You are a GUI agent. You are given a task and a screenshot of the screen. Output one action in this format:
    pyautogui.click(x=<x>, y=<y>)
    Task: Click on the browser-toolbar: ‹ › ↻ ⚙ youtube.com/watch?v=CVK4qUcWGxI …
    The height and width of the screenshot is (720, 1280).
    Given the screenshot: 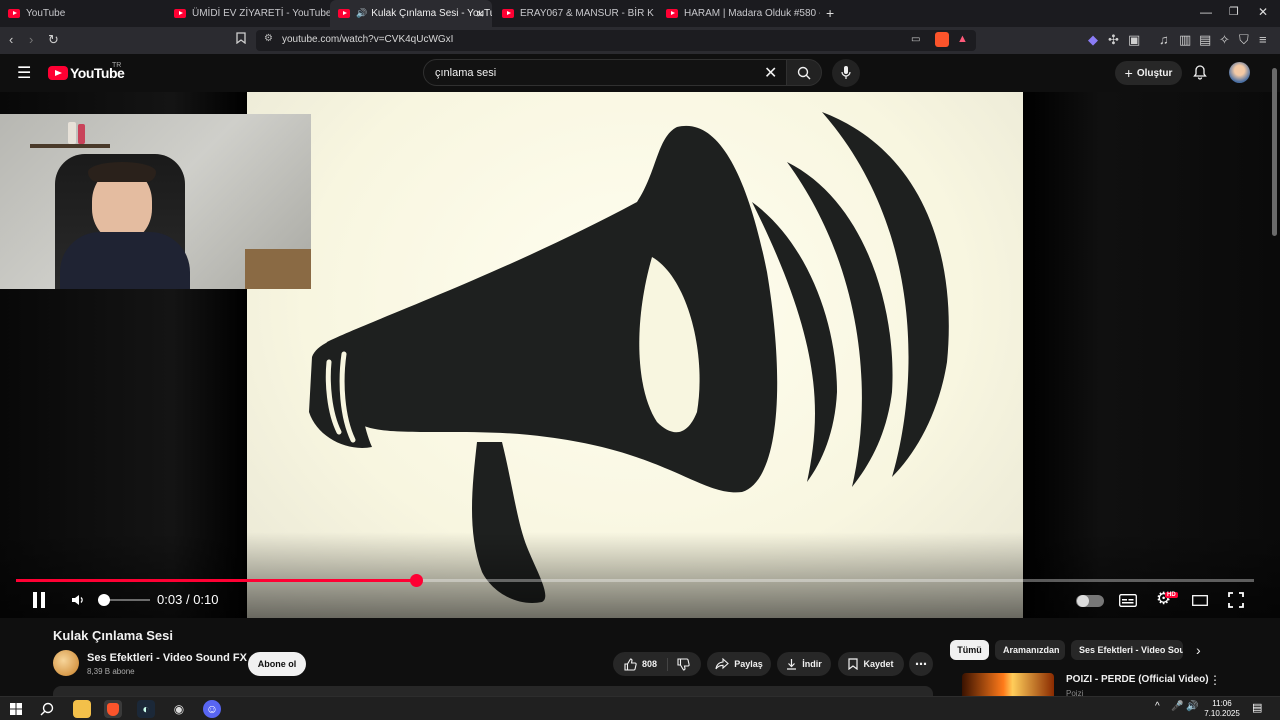 What is the action you would take?
    pyautogui.click(x=640, y=40)
    